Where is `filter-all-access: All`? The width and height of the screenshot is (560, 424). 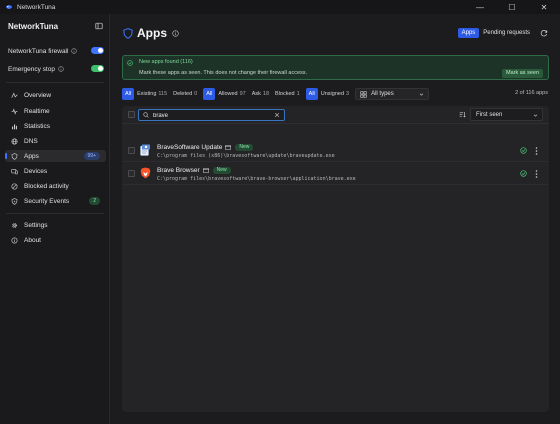 filter-all-access: All is located at coordinates (209, 94).